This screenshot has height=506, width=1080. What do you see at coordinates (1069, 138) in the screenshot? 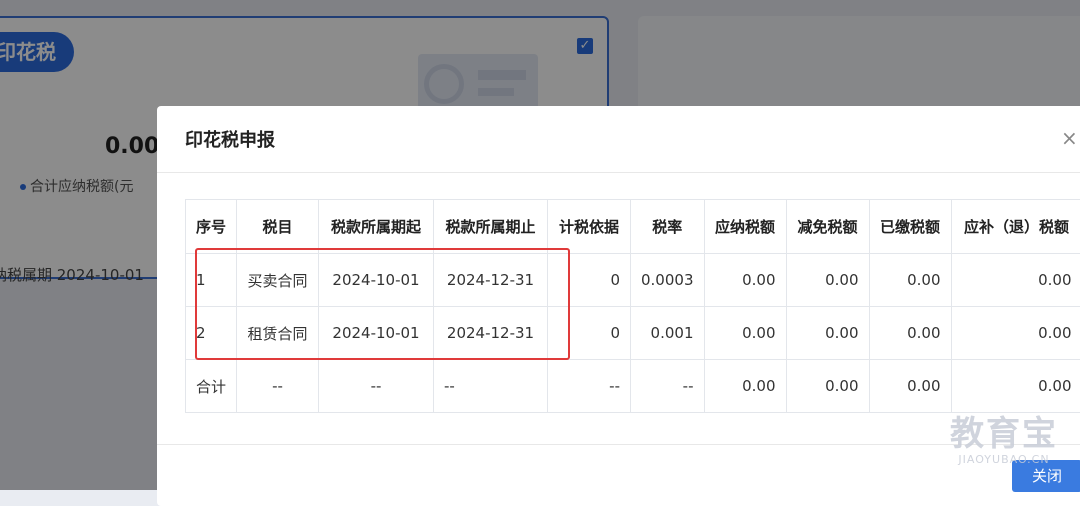
I see `close-icon: ×` at bounding box center [1069, 138].